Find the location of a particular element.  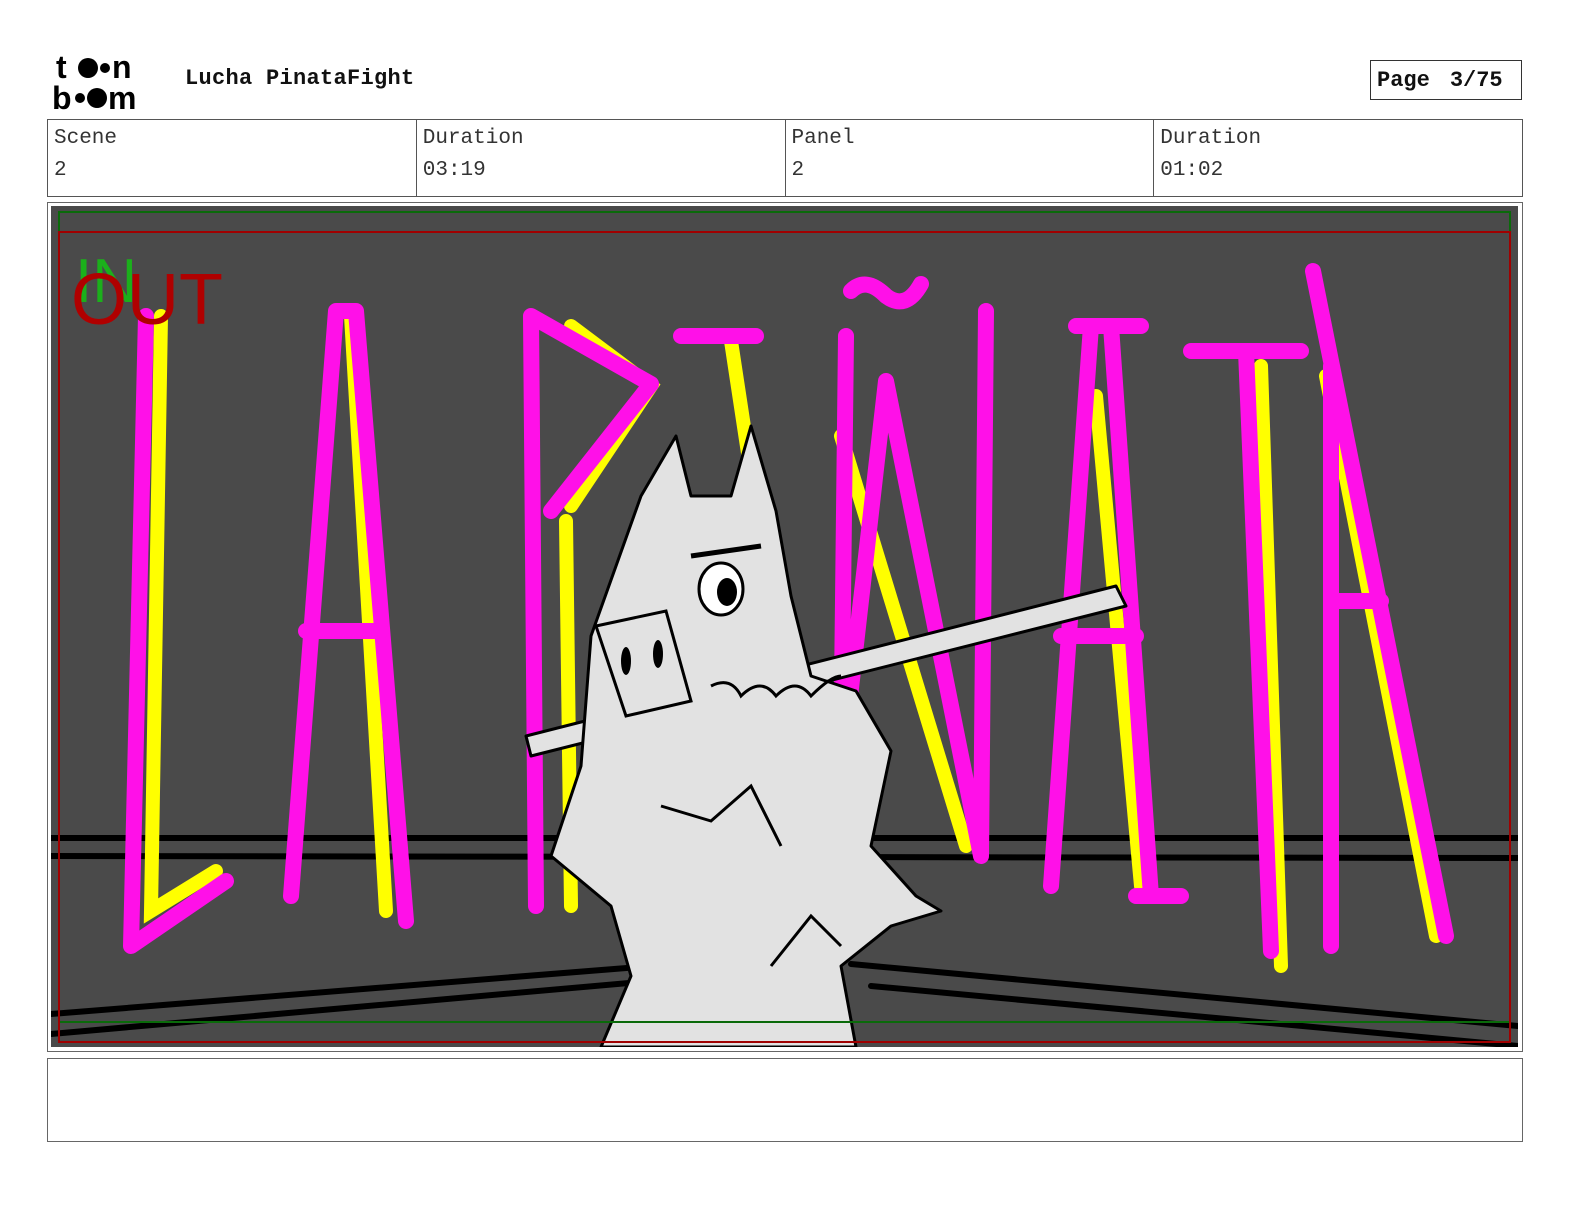

panel-duration-cell: Duration 01:02 is located at coordinates (1338, 158).